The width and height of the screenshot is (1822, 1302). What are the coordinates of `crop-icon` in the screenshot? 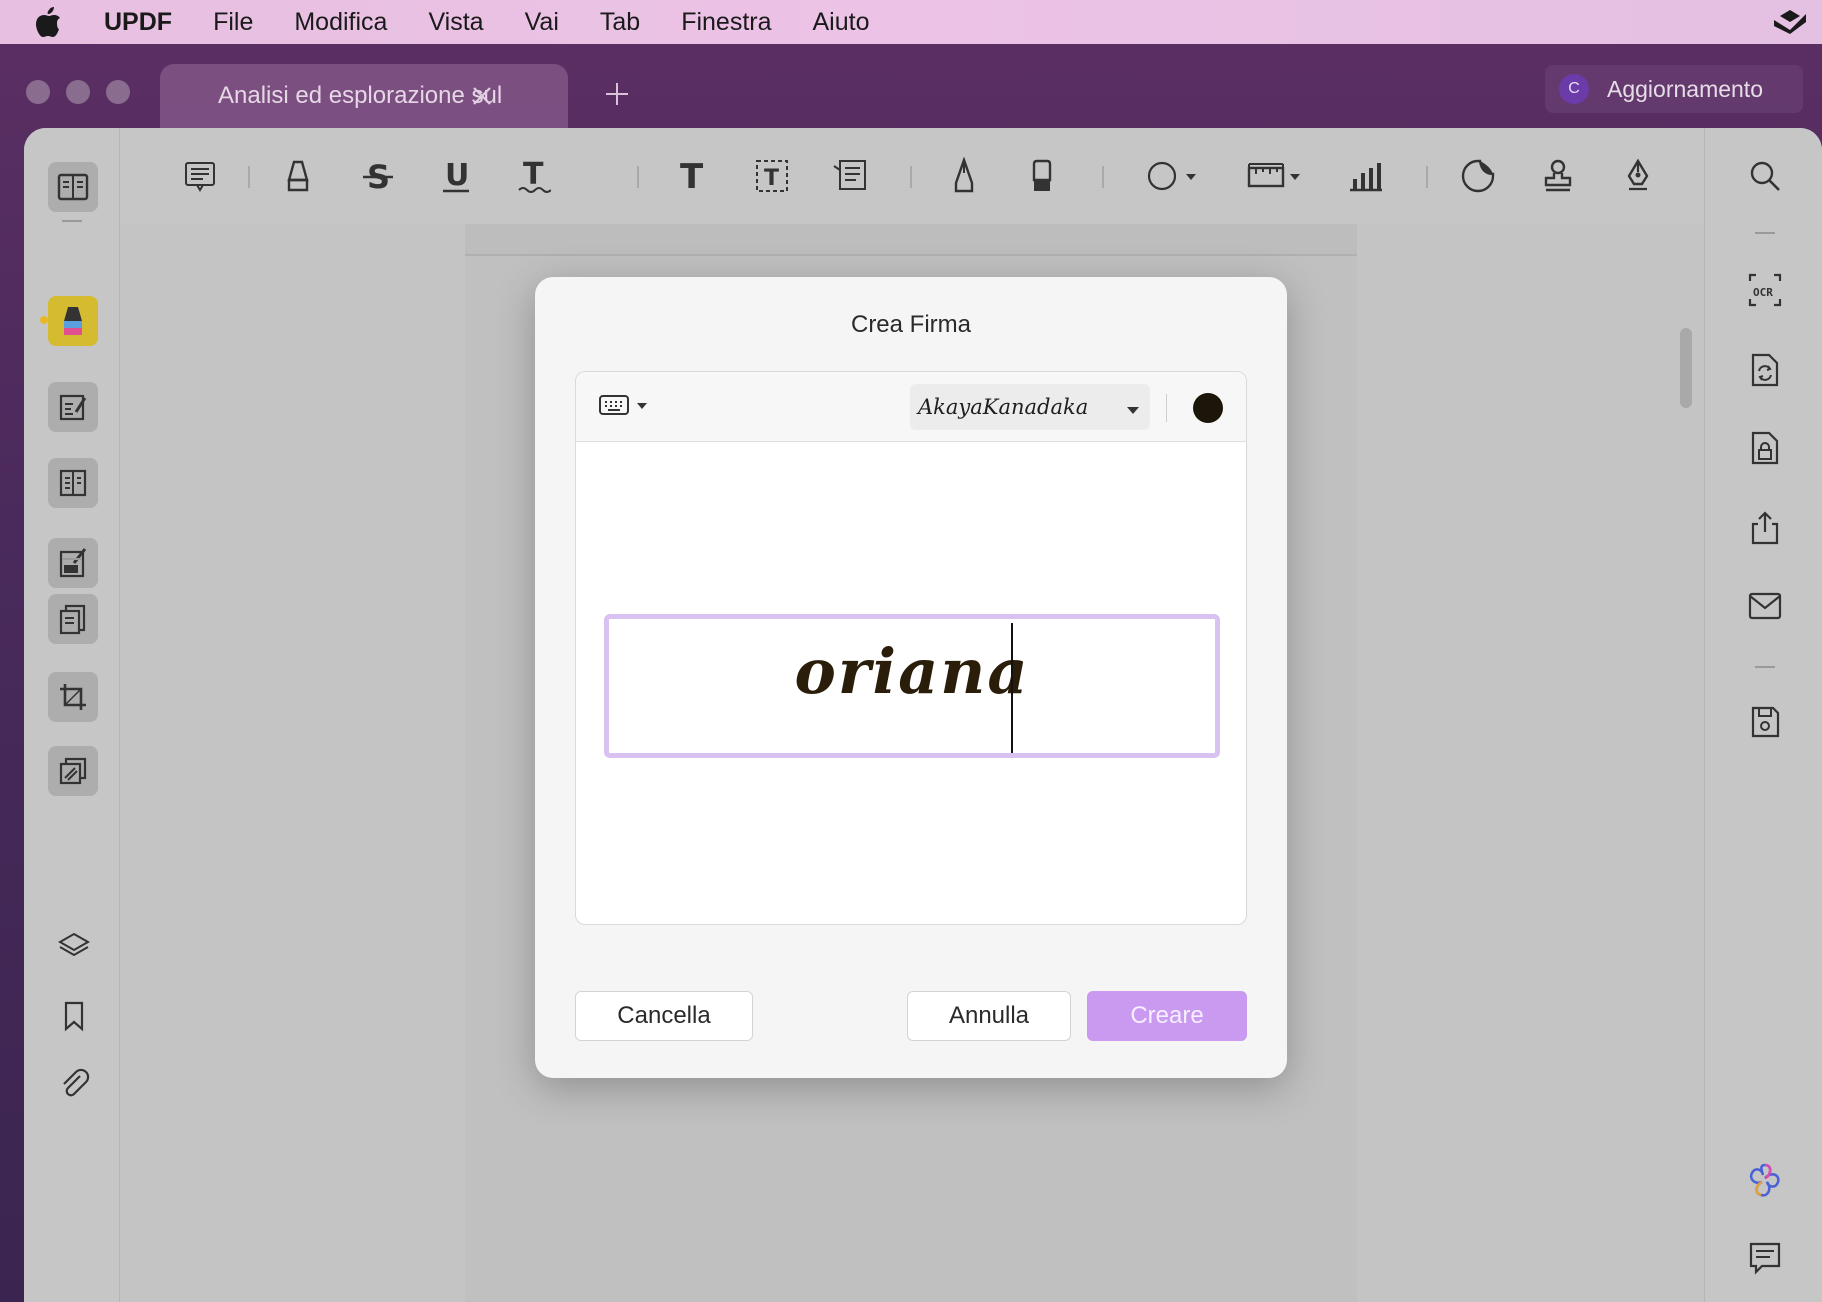 It's located at (73, 697).